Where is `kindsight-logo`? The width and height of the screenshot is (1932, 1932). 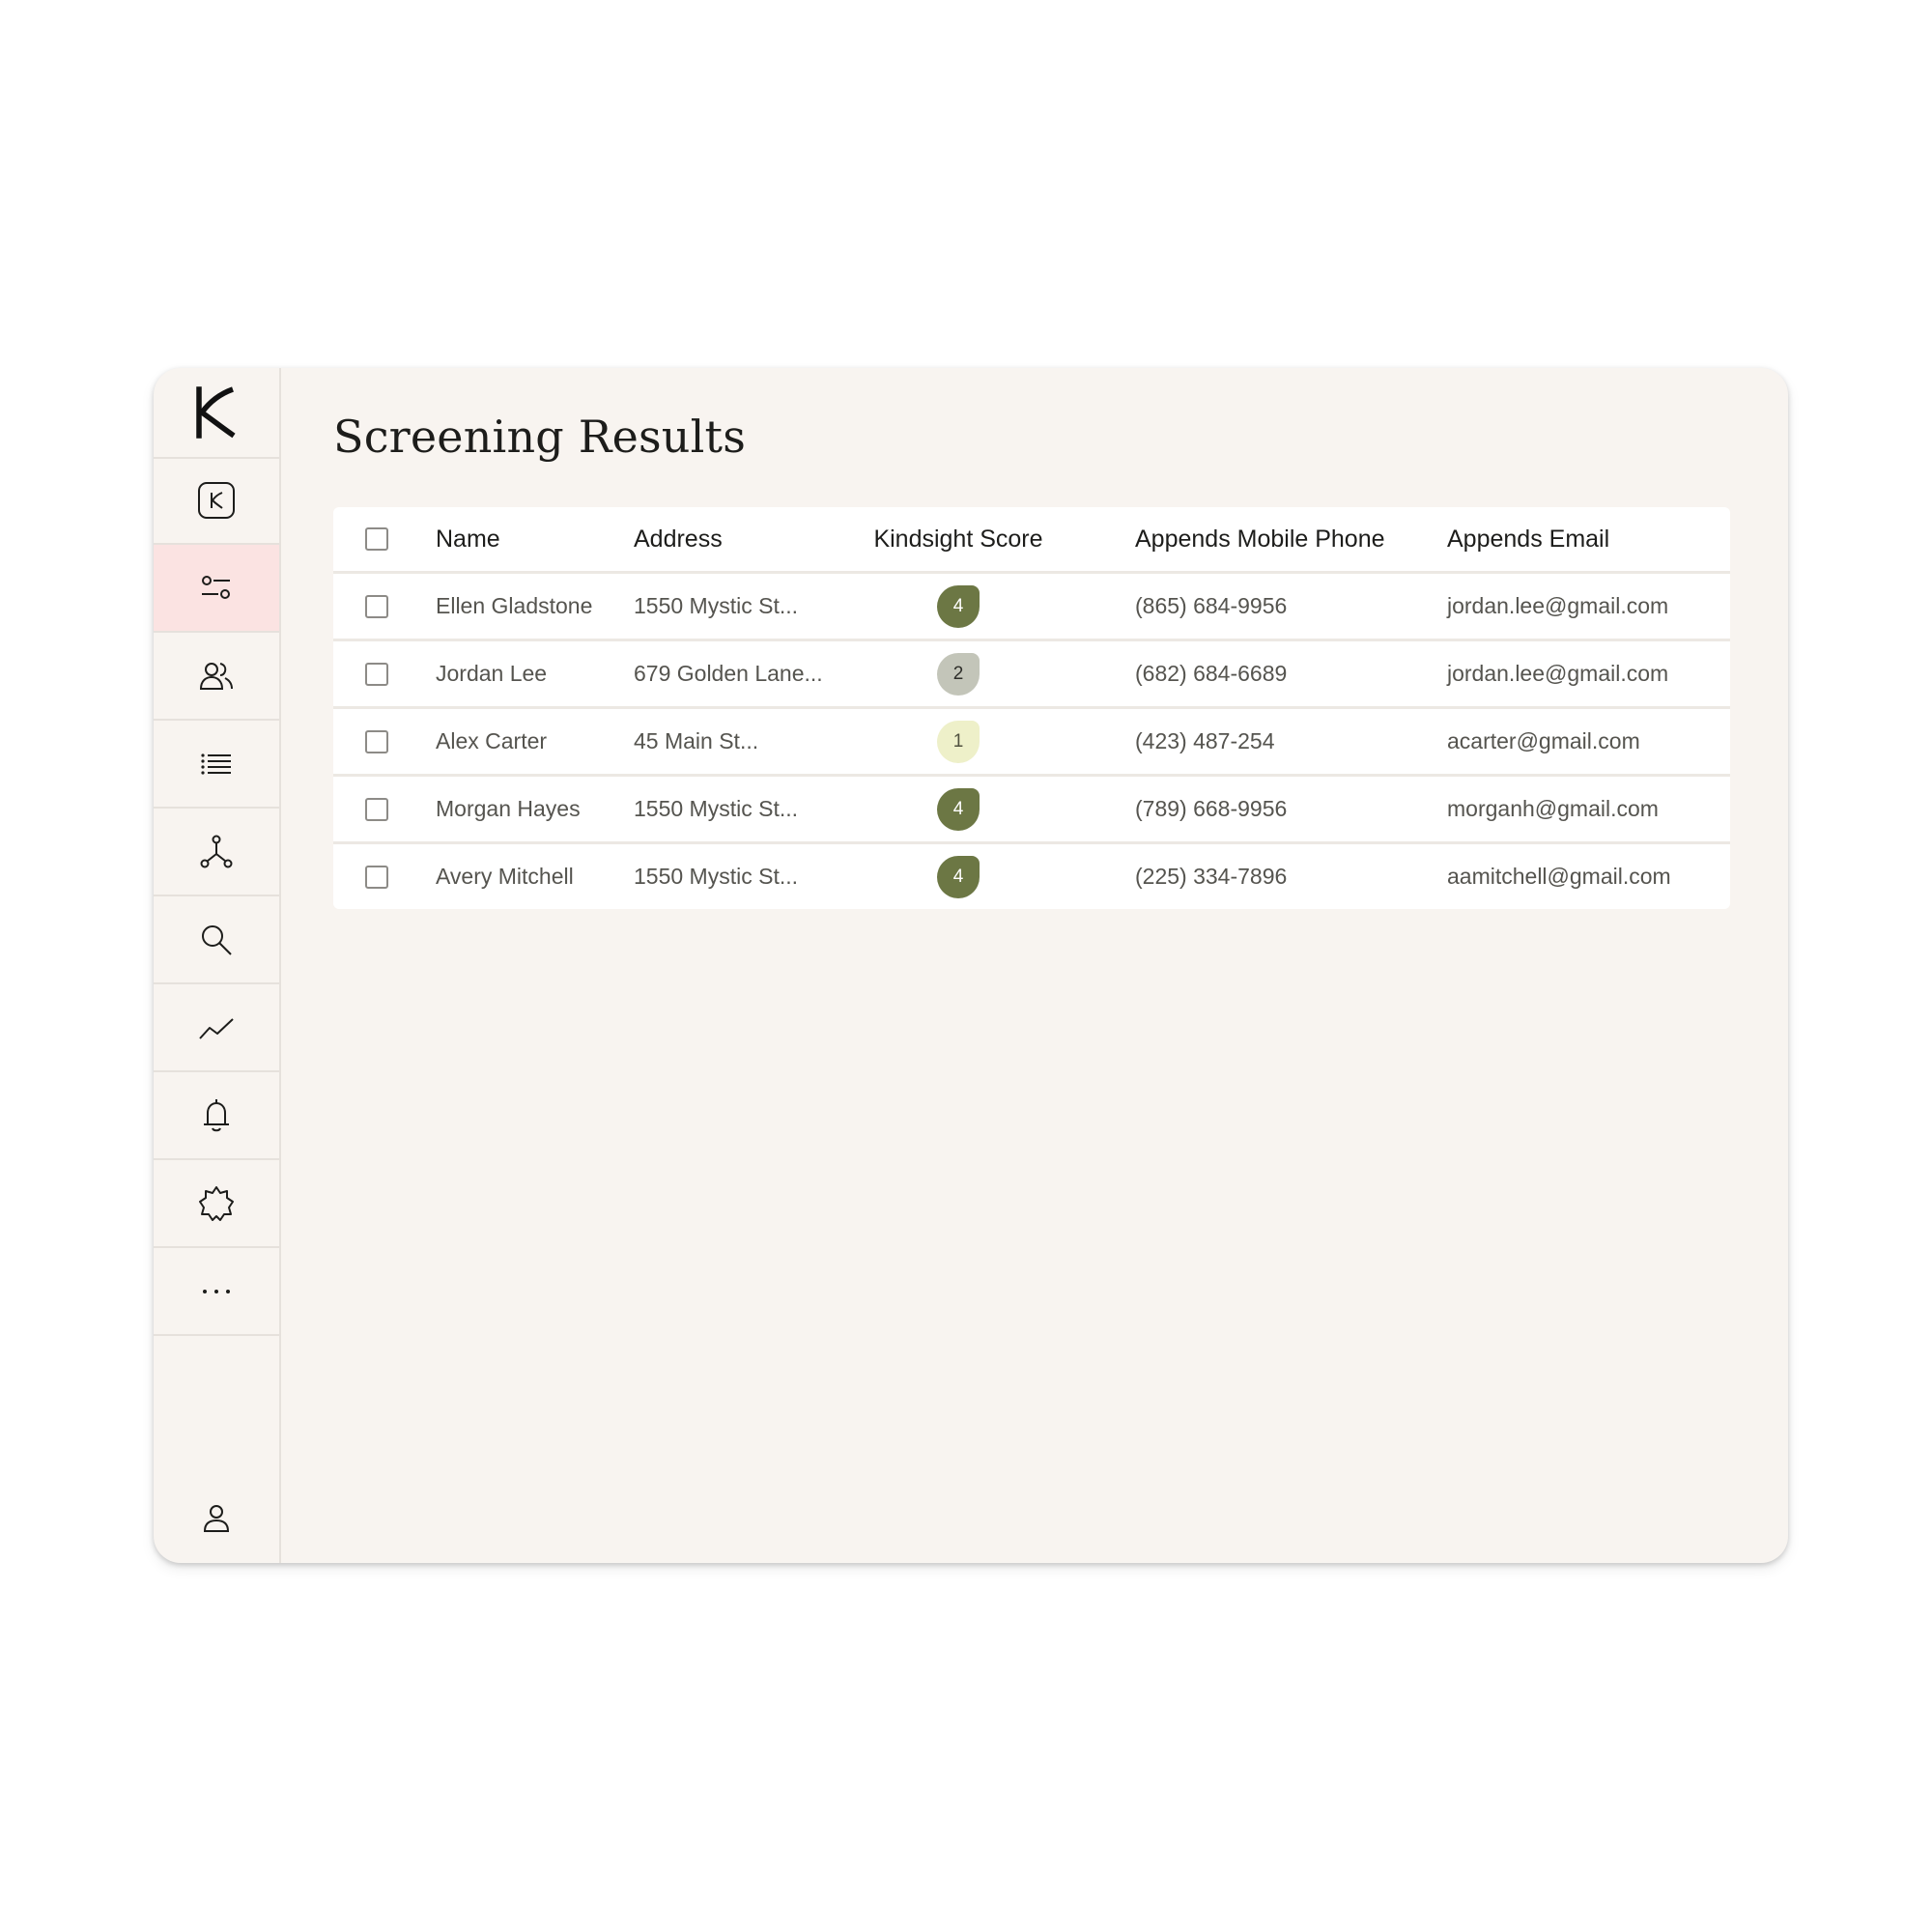
kindsight-logo is located at coordinates (216, 413).